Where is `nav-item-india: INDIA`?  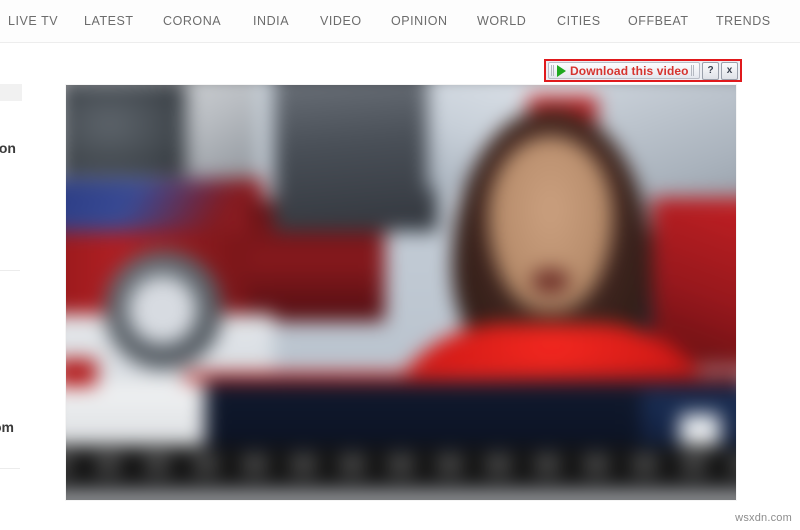 nav-item-india: INDIA is located at coordinates (271, 21).